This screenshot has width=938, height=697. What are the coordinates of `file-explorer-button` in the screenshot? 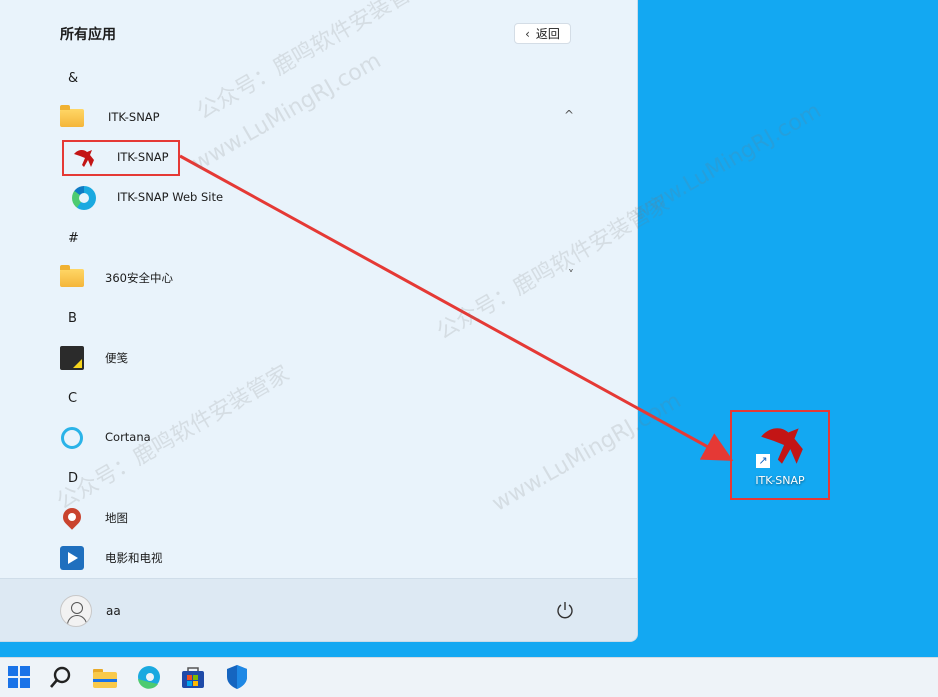 It's located at (105, 677).